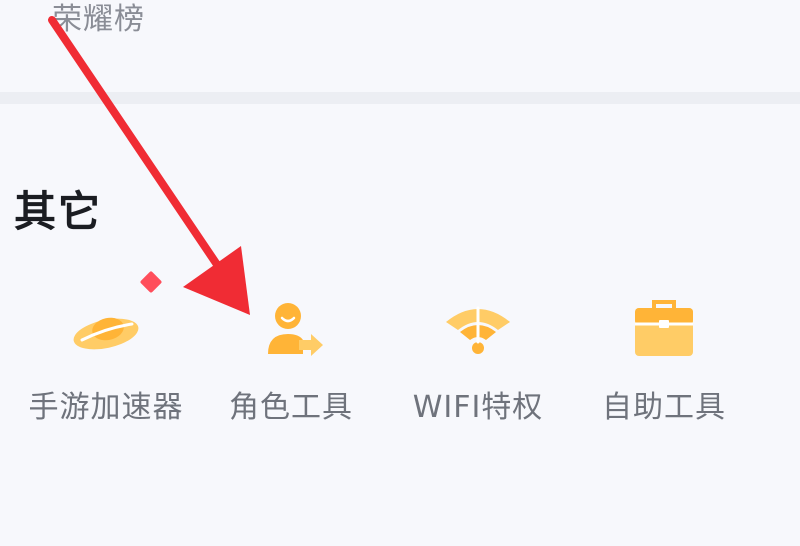 The width and height of the screenshot is (800, 546). I want to click on wifi-privilege-icon, so click(478, 329).